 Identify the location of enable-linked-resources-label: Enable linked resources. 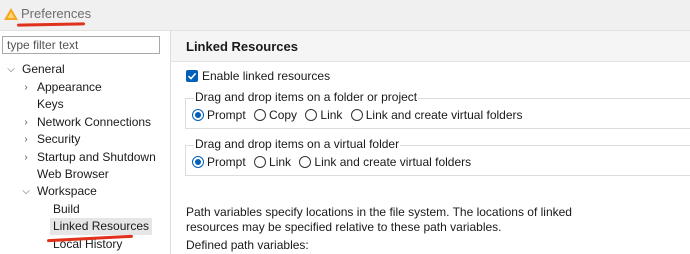
(266, 76).